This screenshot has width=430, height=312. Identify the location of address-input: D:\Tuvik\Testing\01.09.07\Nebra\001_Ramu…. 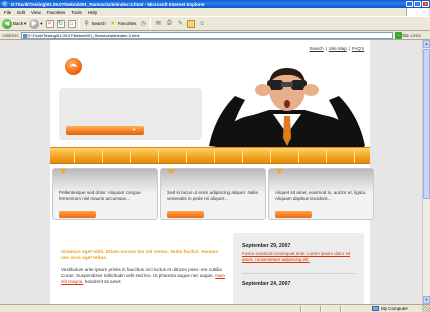
(206, 35).